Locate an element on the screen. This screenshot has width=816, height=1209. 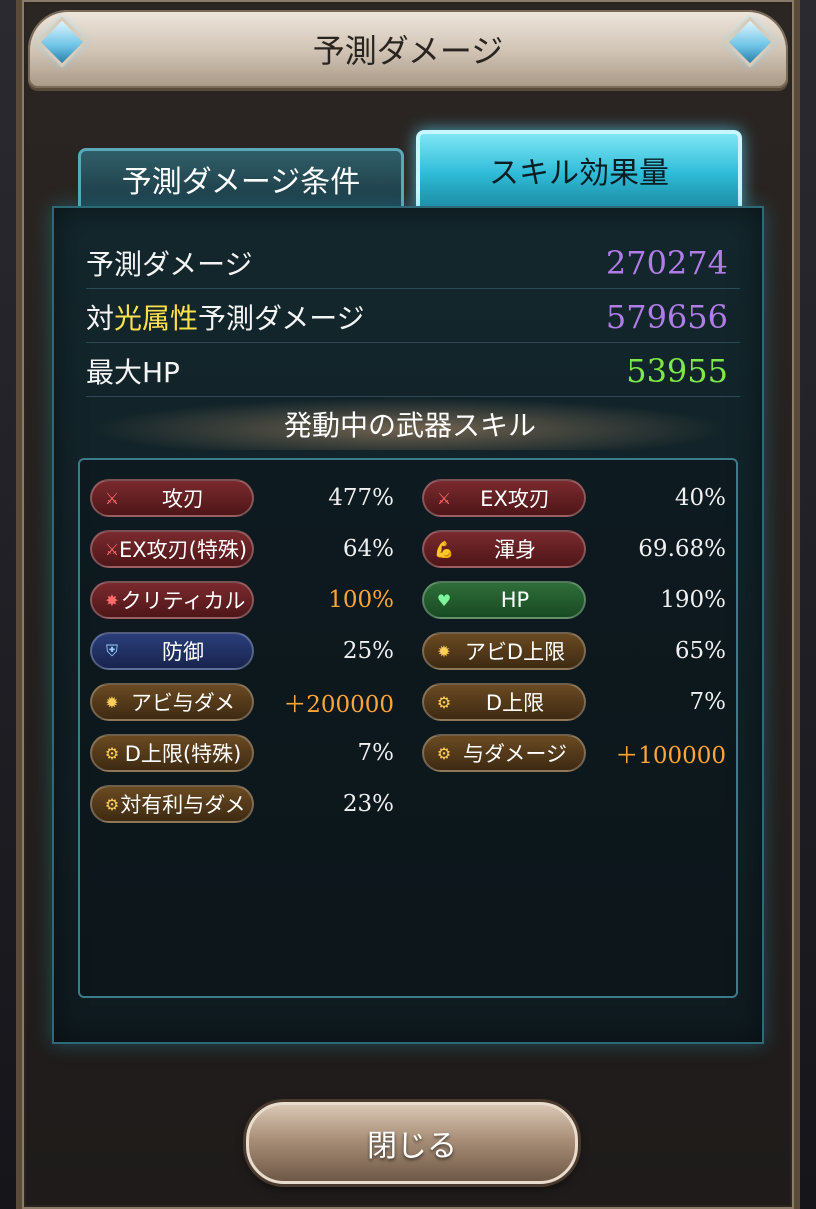
skill-badge: ⚙ 与ダメージ is located at coordinates (504, 753).